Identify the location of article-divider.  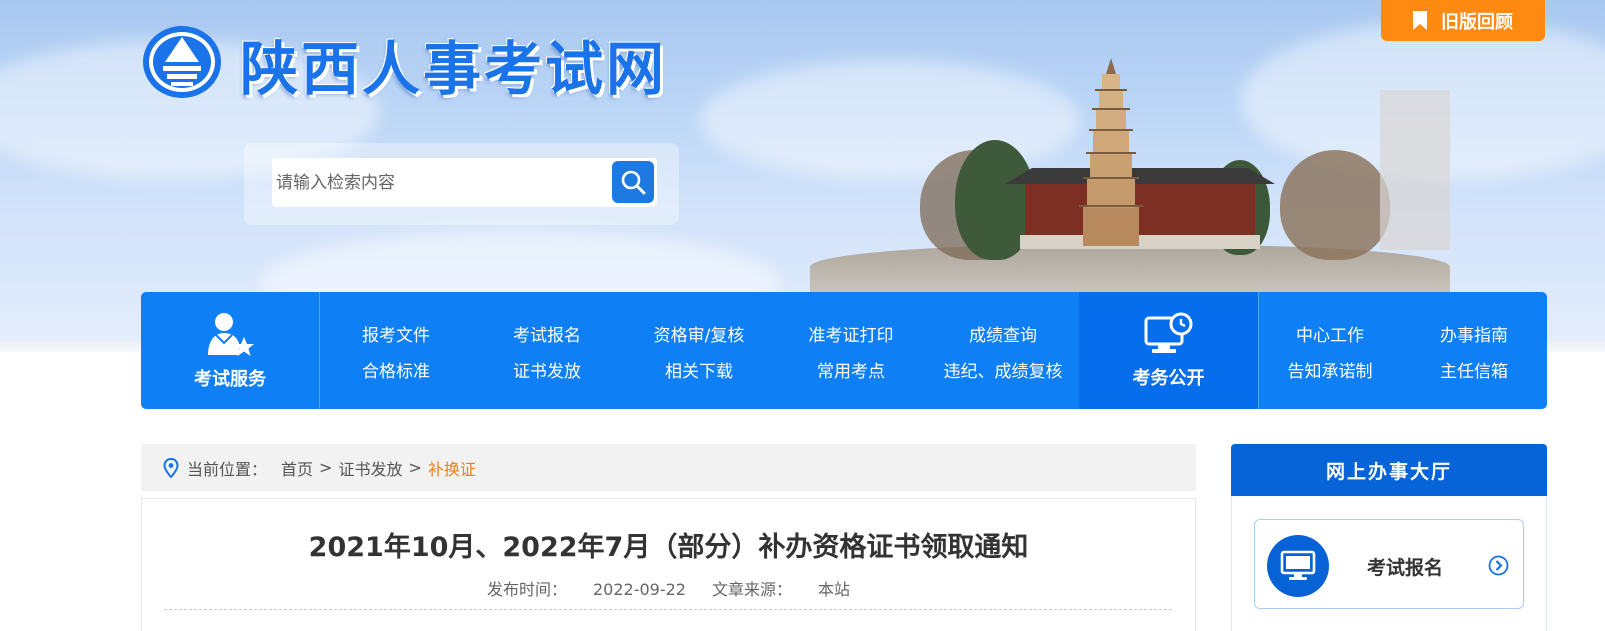
(668, 609).